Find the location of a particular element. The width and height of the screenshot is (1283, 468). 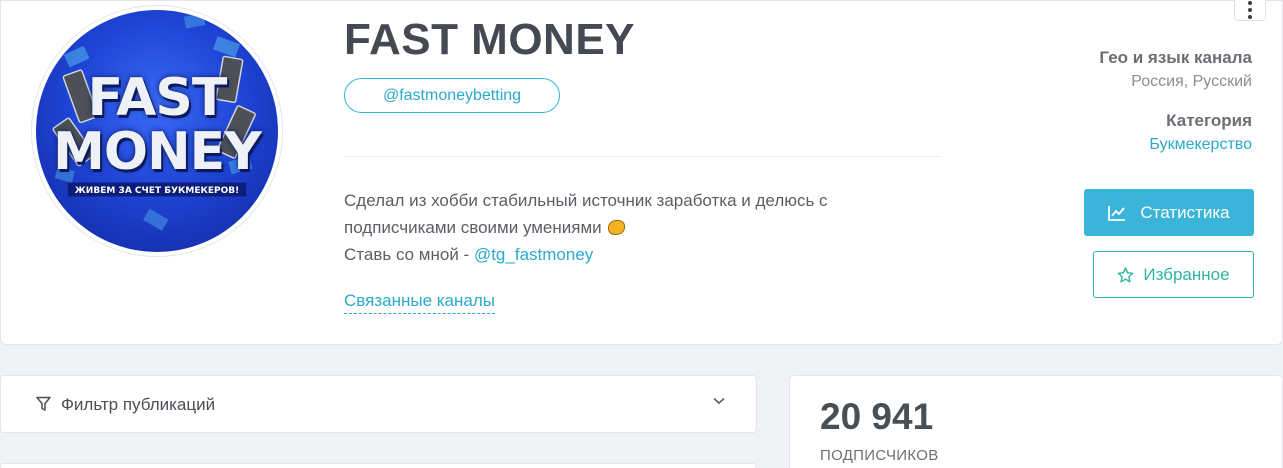

channel-username-link: @fastmoneybetting is located at coordinates (452, 95).